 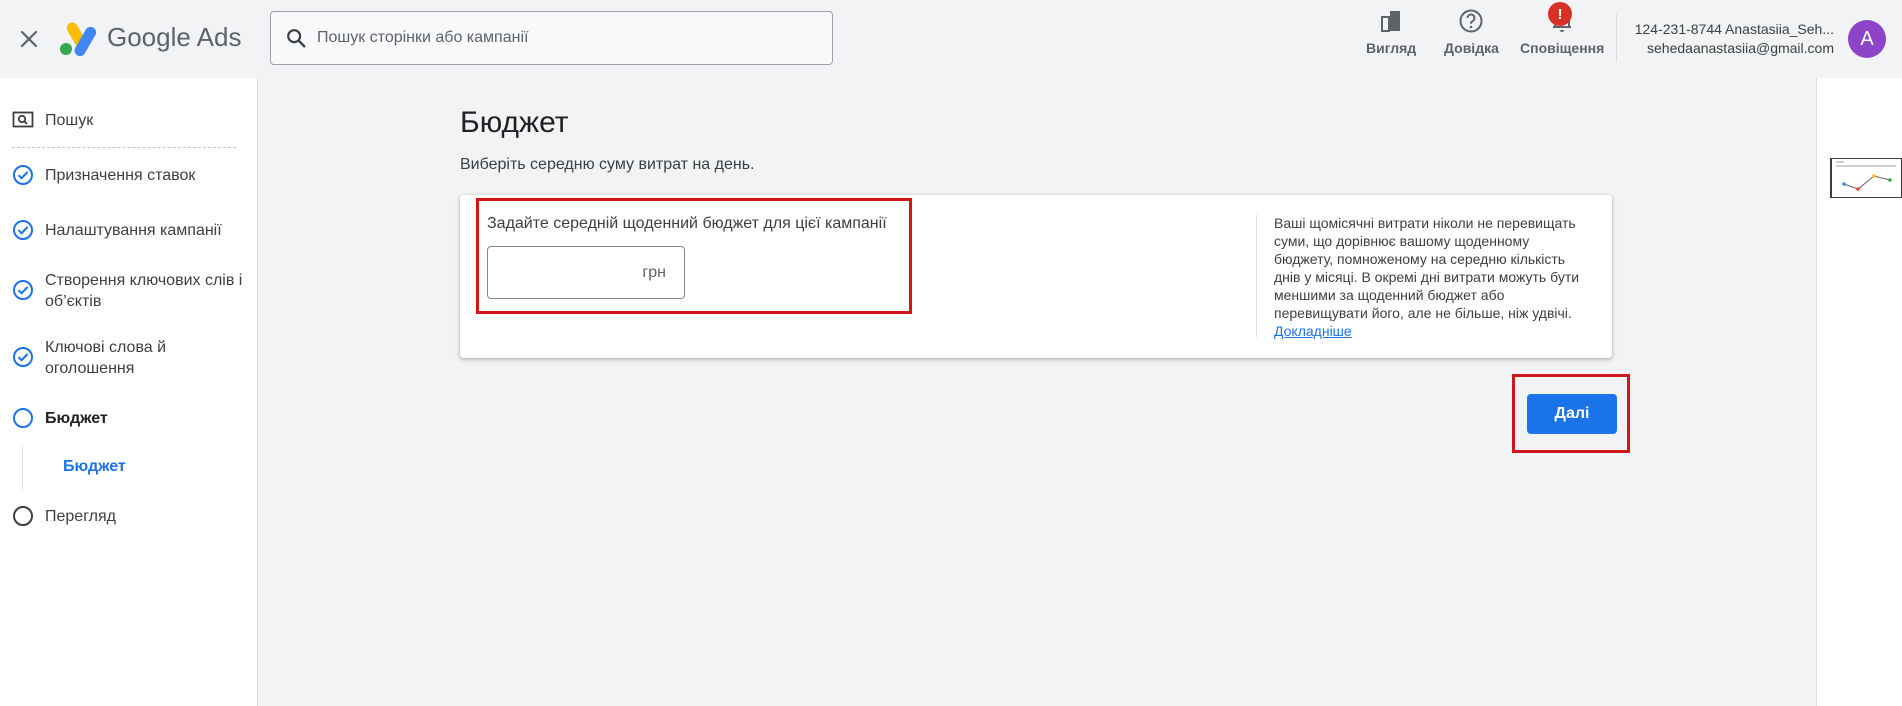 What do you see at coordinates (1560, 14) in the screenshot?
I see `notification-badge: !` at bounding box center [1560, 14].